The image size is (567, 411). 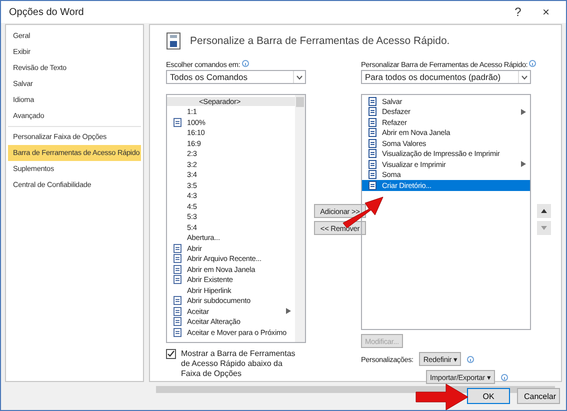 What do you see at coordinates (300, 218) in the screenshot?
I see `scrollbar` at bounding box center [300, 218].